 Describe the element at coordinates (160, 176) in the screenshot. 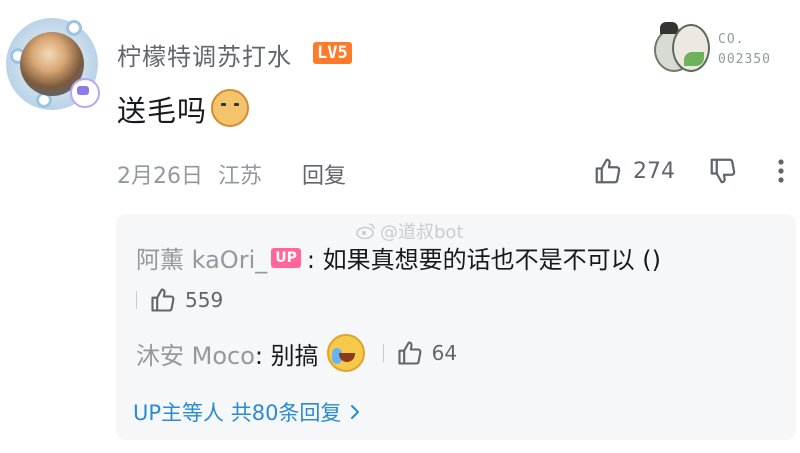

I see `comment-date: 2月26日` at that location.